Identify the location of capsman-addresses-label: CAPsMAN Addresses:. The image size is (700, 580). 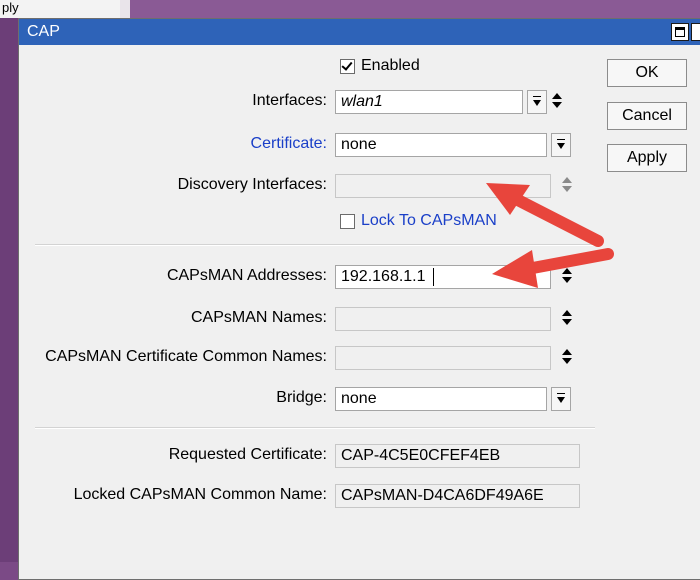
(246, 275).